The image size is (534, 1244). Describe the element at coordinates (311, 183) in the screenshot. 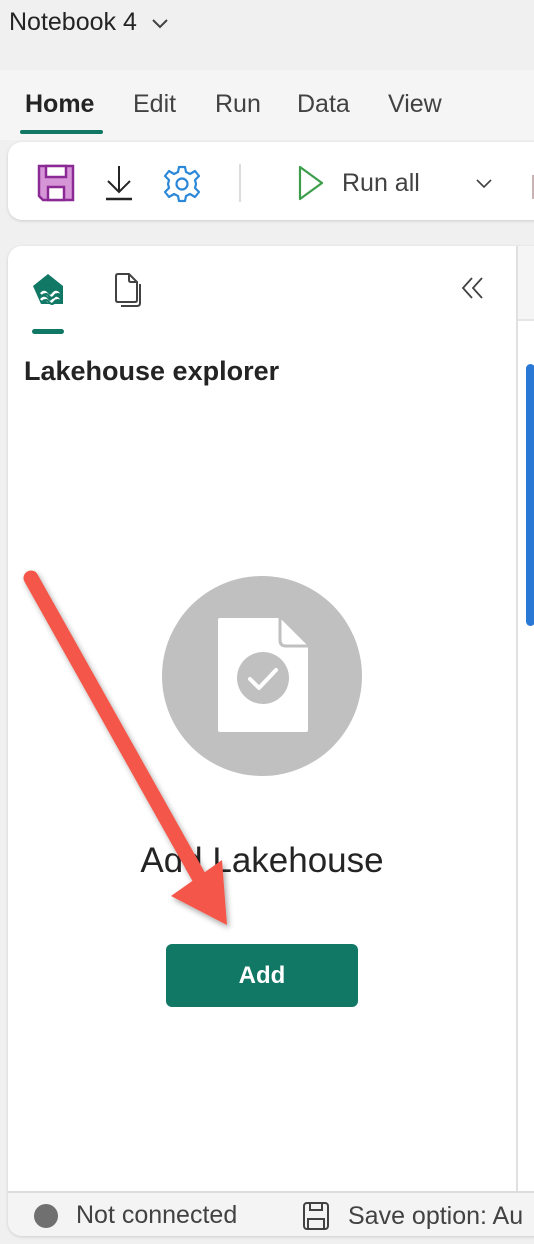

I see `play-icon` at that location.